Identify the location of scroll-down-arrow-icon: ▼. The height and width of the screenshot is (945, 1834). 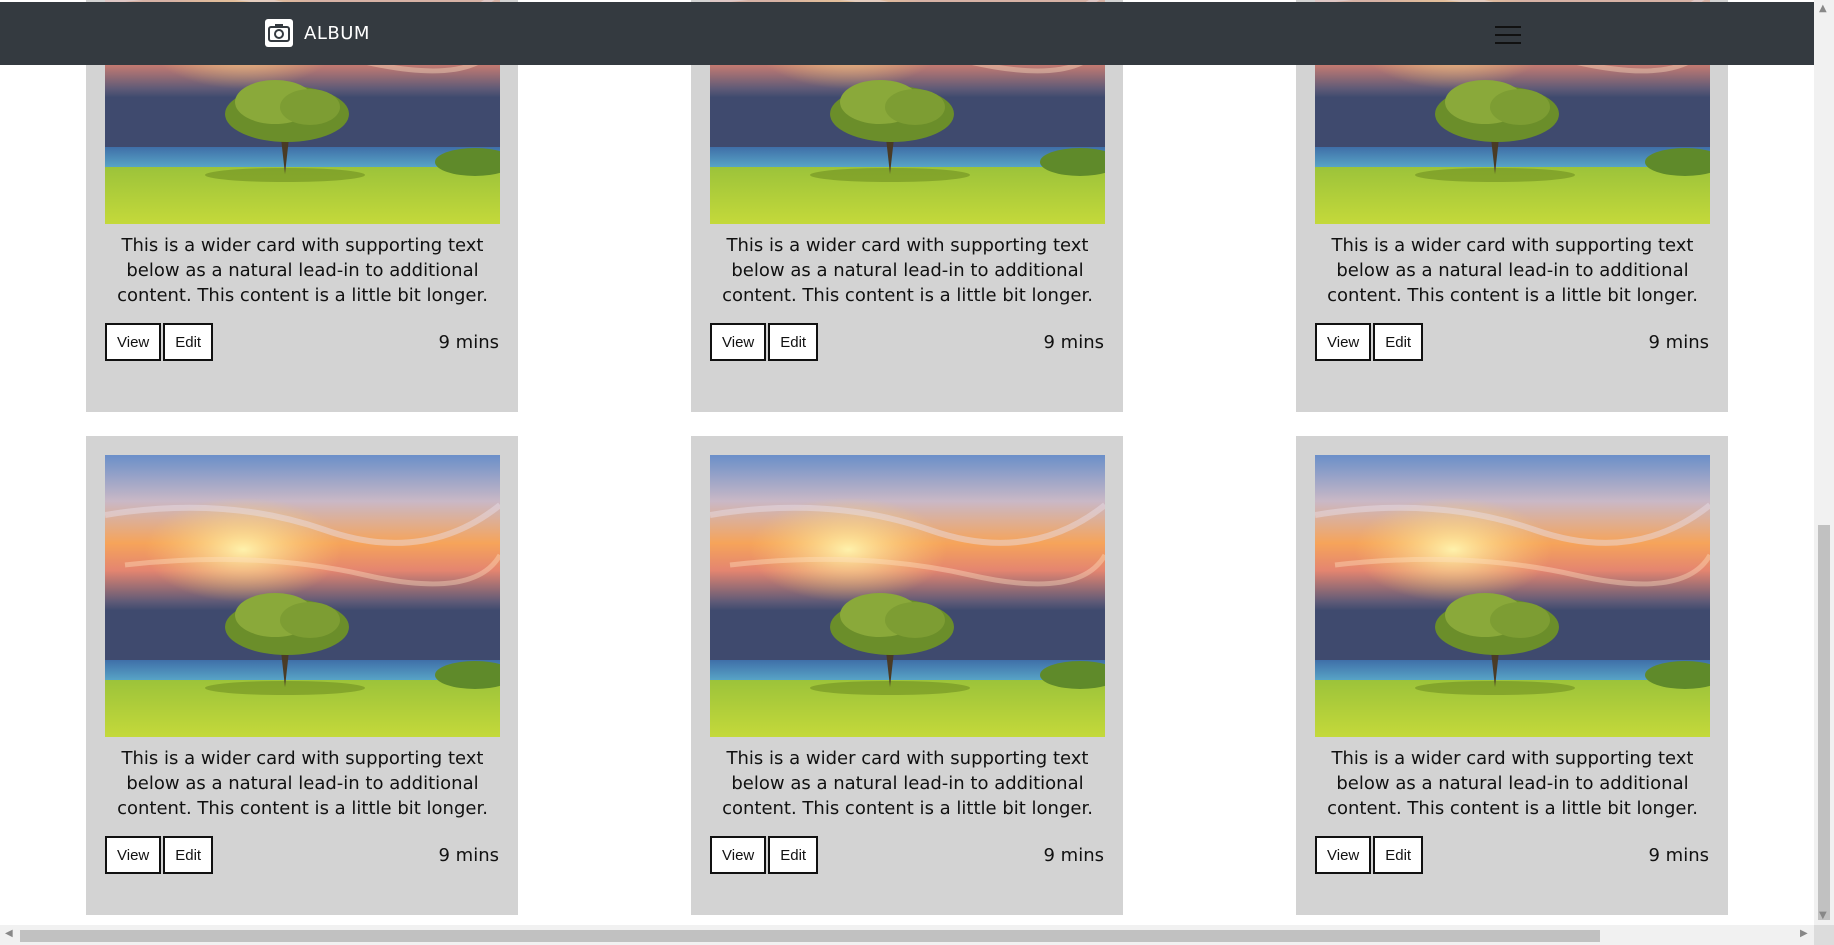
(1823, 915).